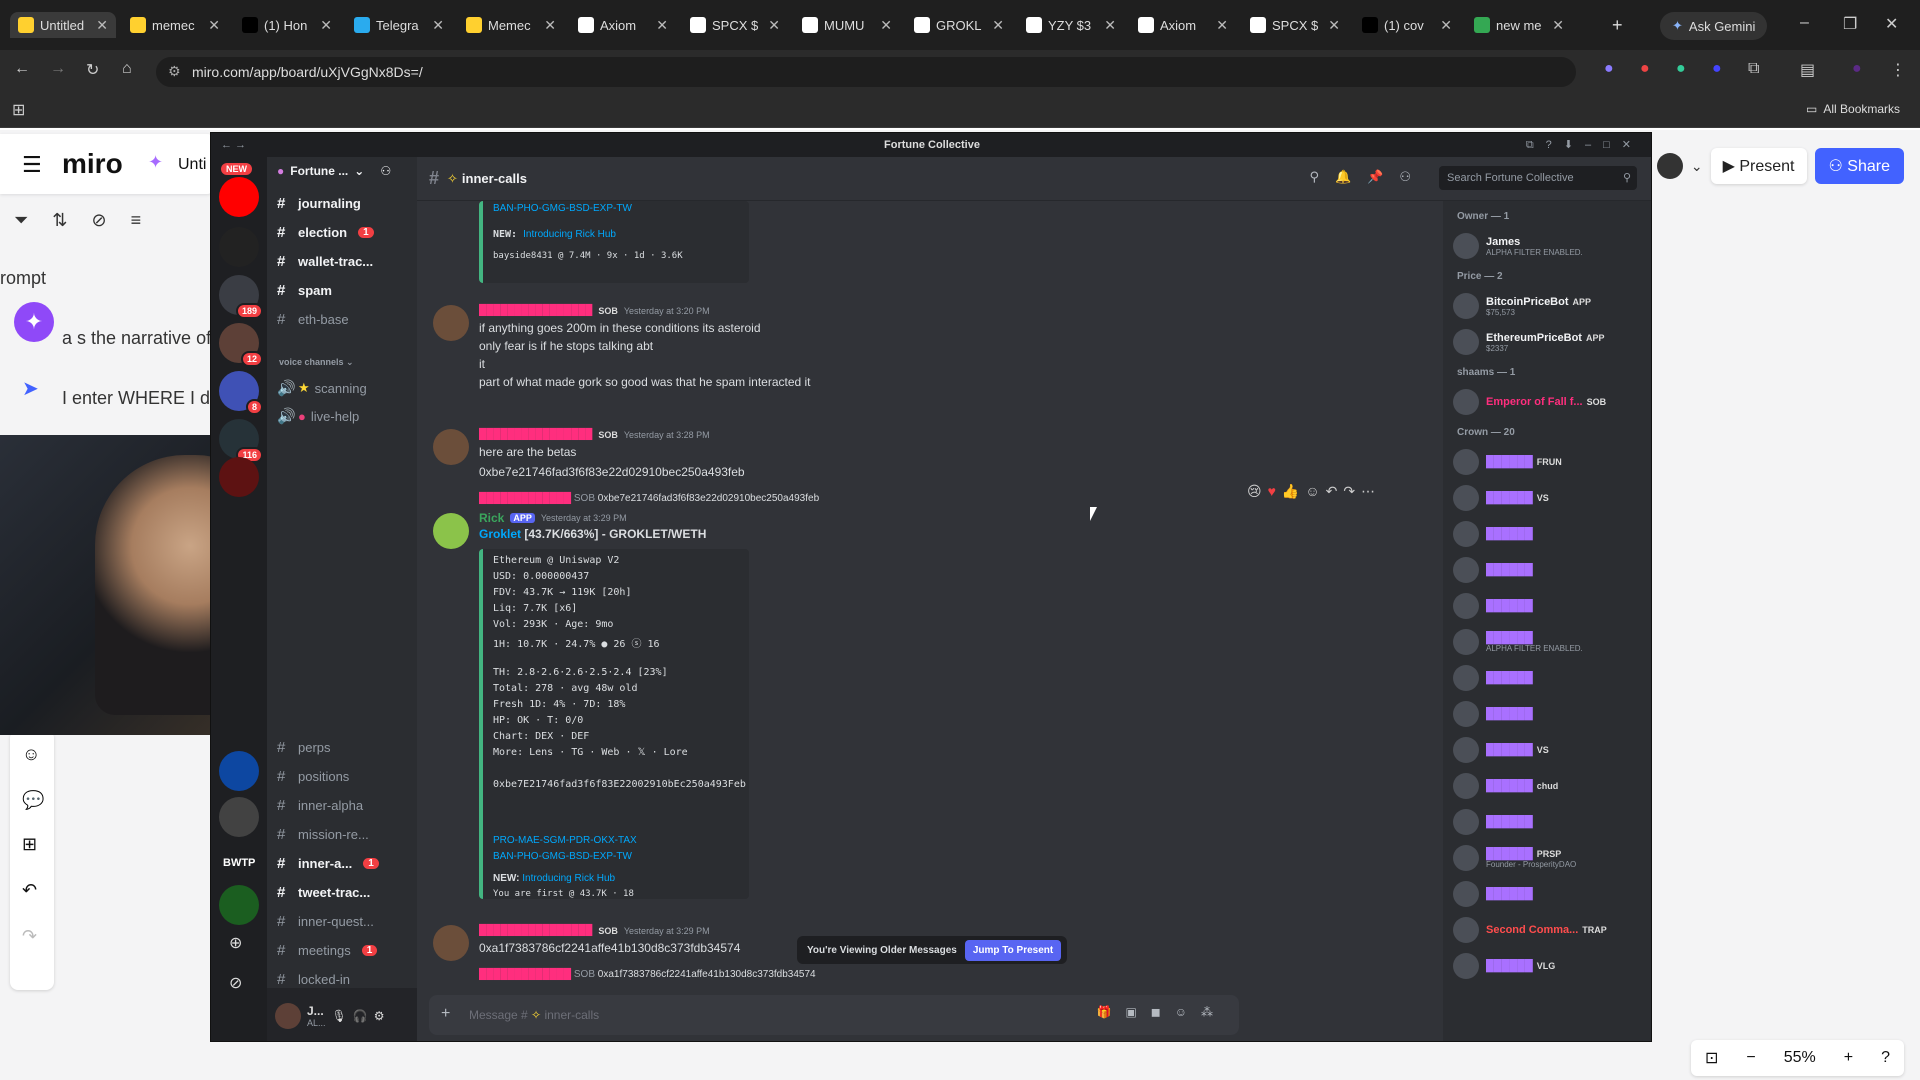 The height and width of the screenshot is (1080, 1920). Describe the element at coordinates (313, 979) in the screenshot. I see `channel-item: # locked-in` at that location.